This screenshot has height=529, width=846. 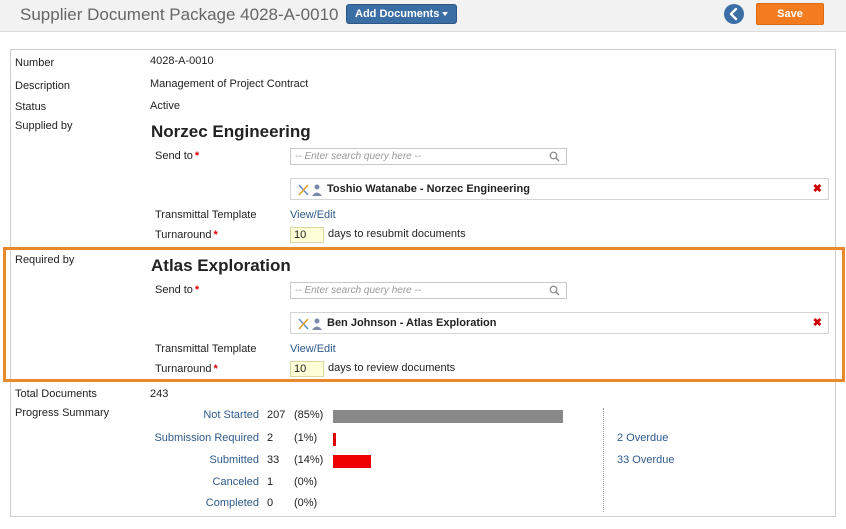 What do you see at coordinates (790, 14) in the screenshot?
I see `save-button: Save` at bounding box center [790, 14].